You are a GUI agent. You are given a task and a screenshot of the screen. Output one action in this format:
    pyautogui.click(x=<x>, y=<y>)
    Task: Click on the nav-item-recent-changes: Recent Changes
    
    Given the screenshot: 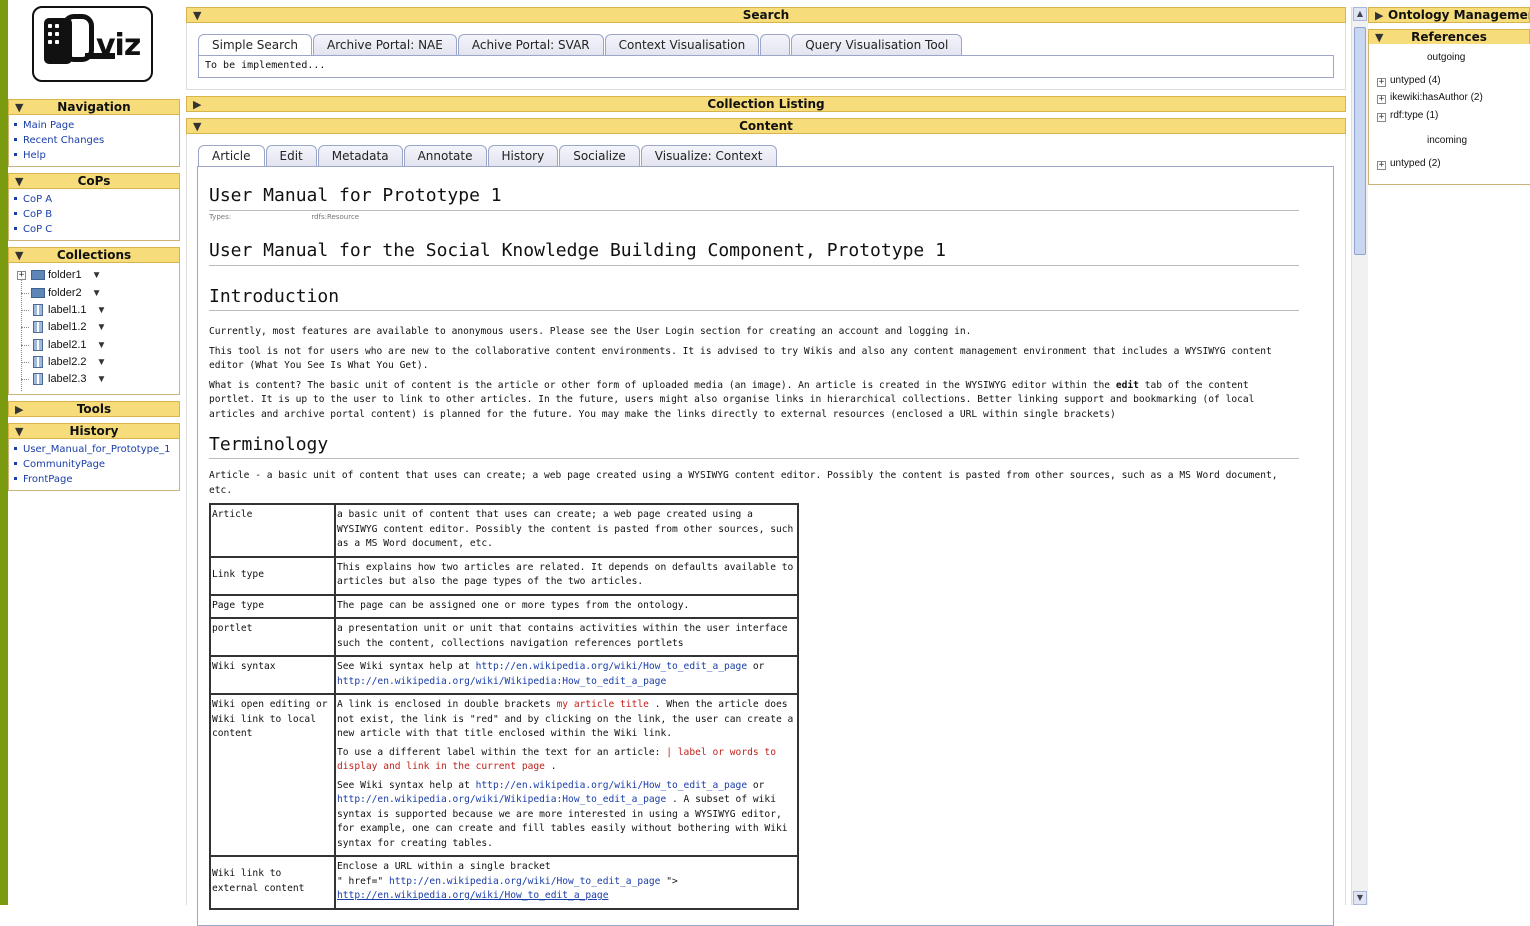 What is the action you would take?
    pyautogui.click(x=96, y=140)
    